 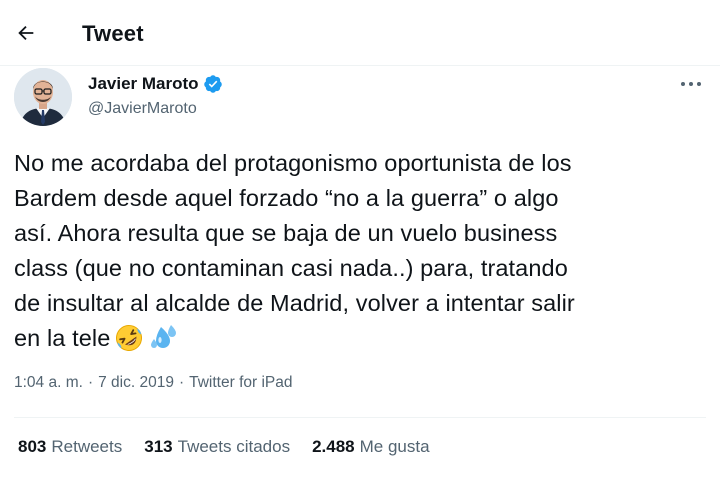 I want to click on retweets-label: Retweets, so click(x=87, y=446).